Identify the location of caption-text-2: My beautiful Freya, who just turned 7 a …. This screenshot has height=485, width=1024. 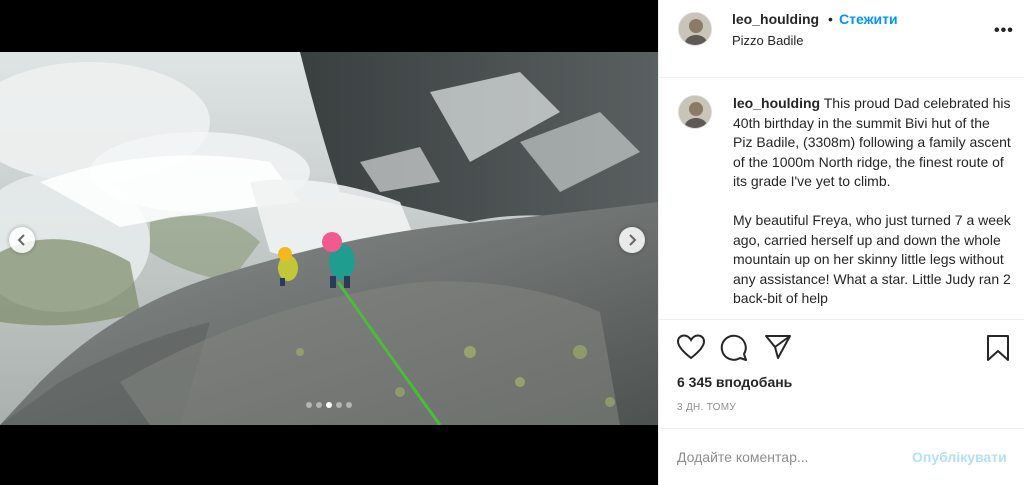
(872, 259).